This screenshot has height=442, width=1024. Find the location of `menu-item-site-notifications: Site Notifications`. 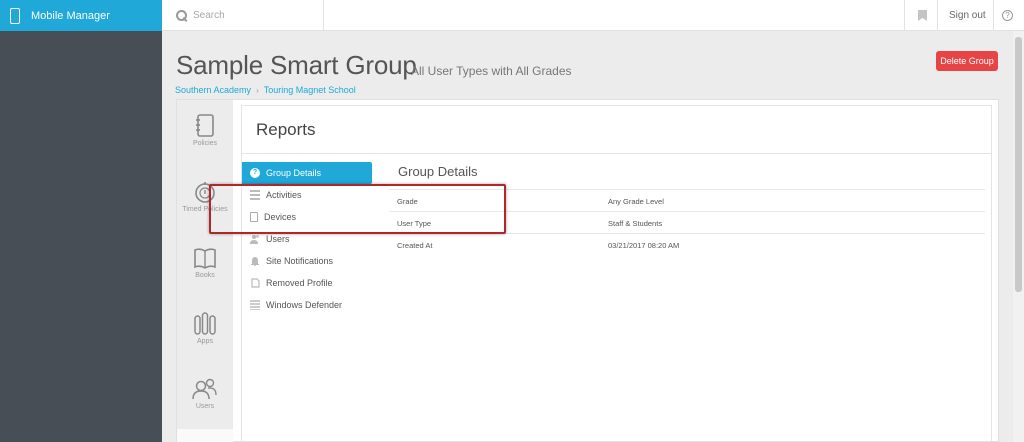

menu-item-site-notifications: Site Notifications is located at coordinates (307, 261).